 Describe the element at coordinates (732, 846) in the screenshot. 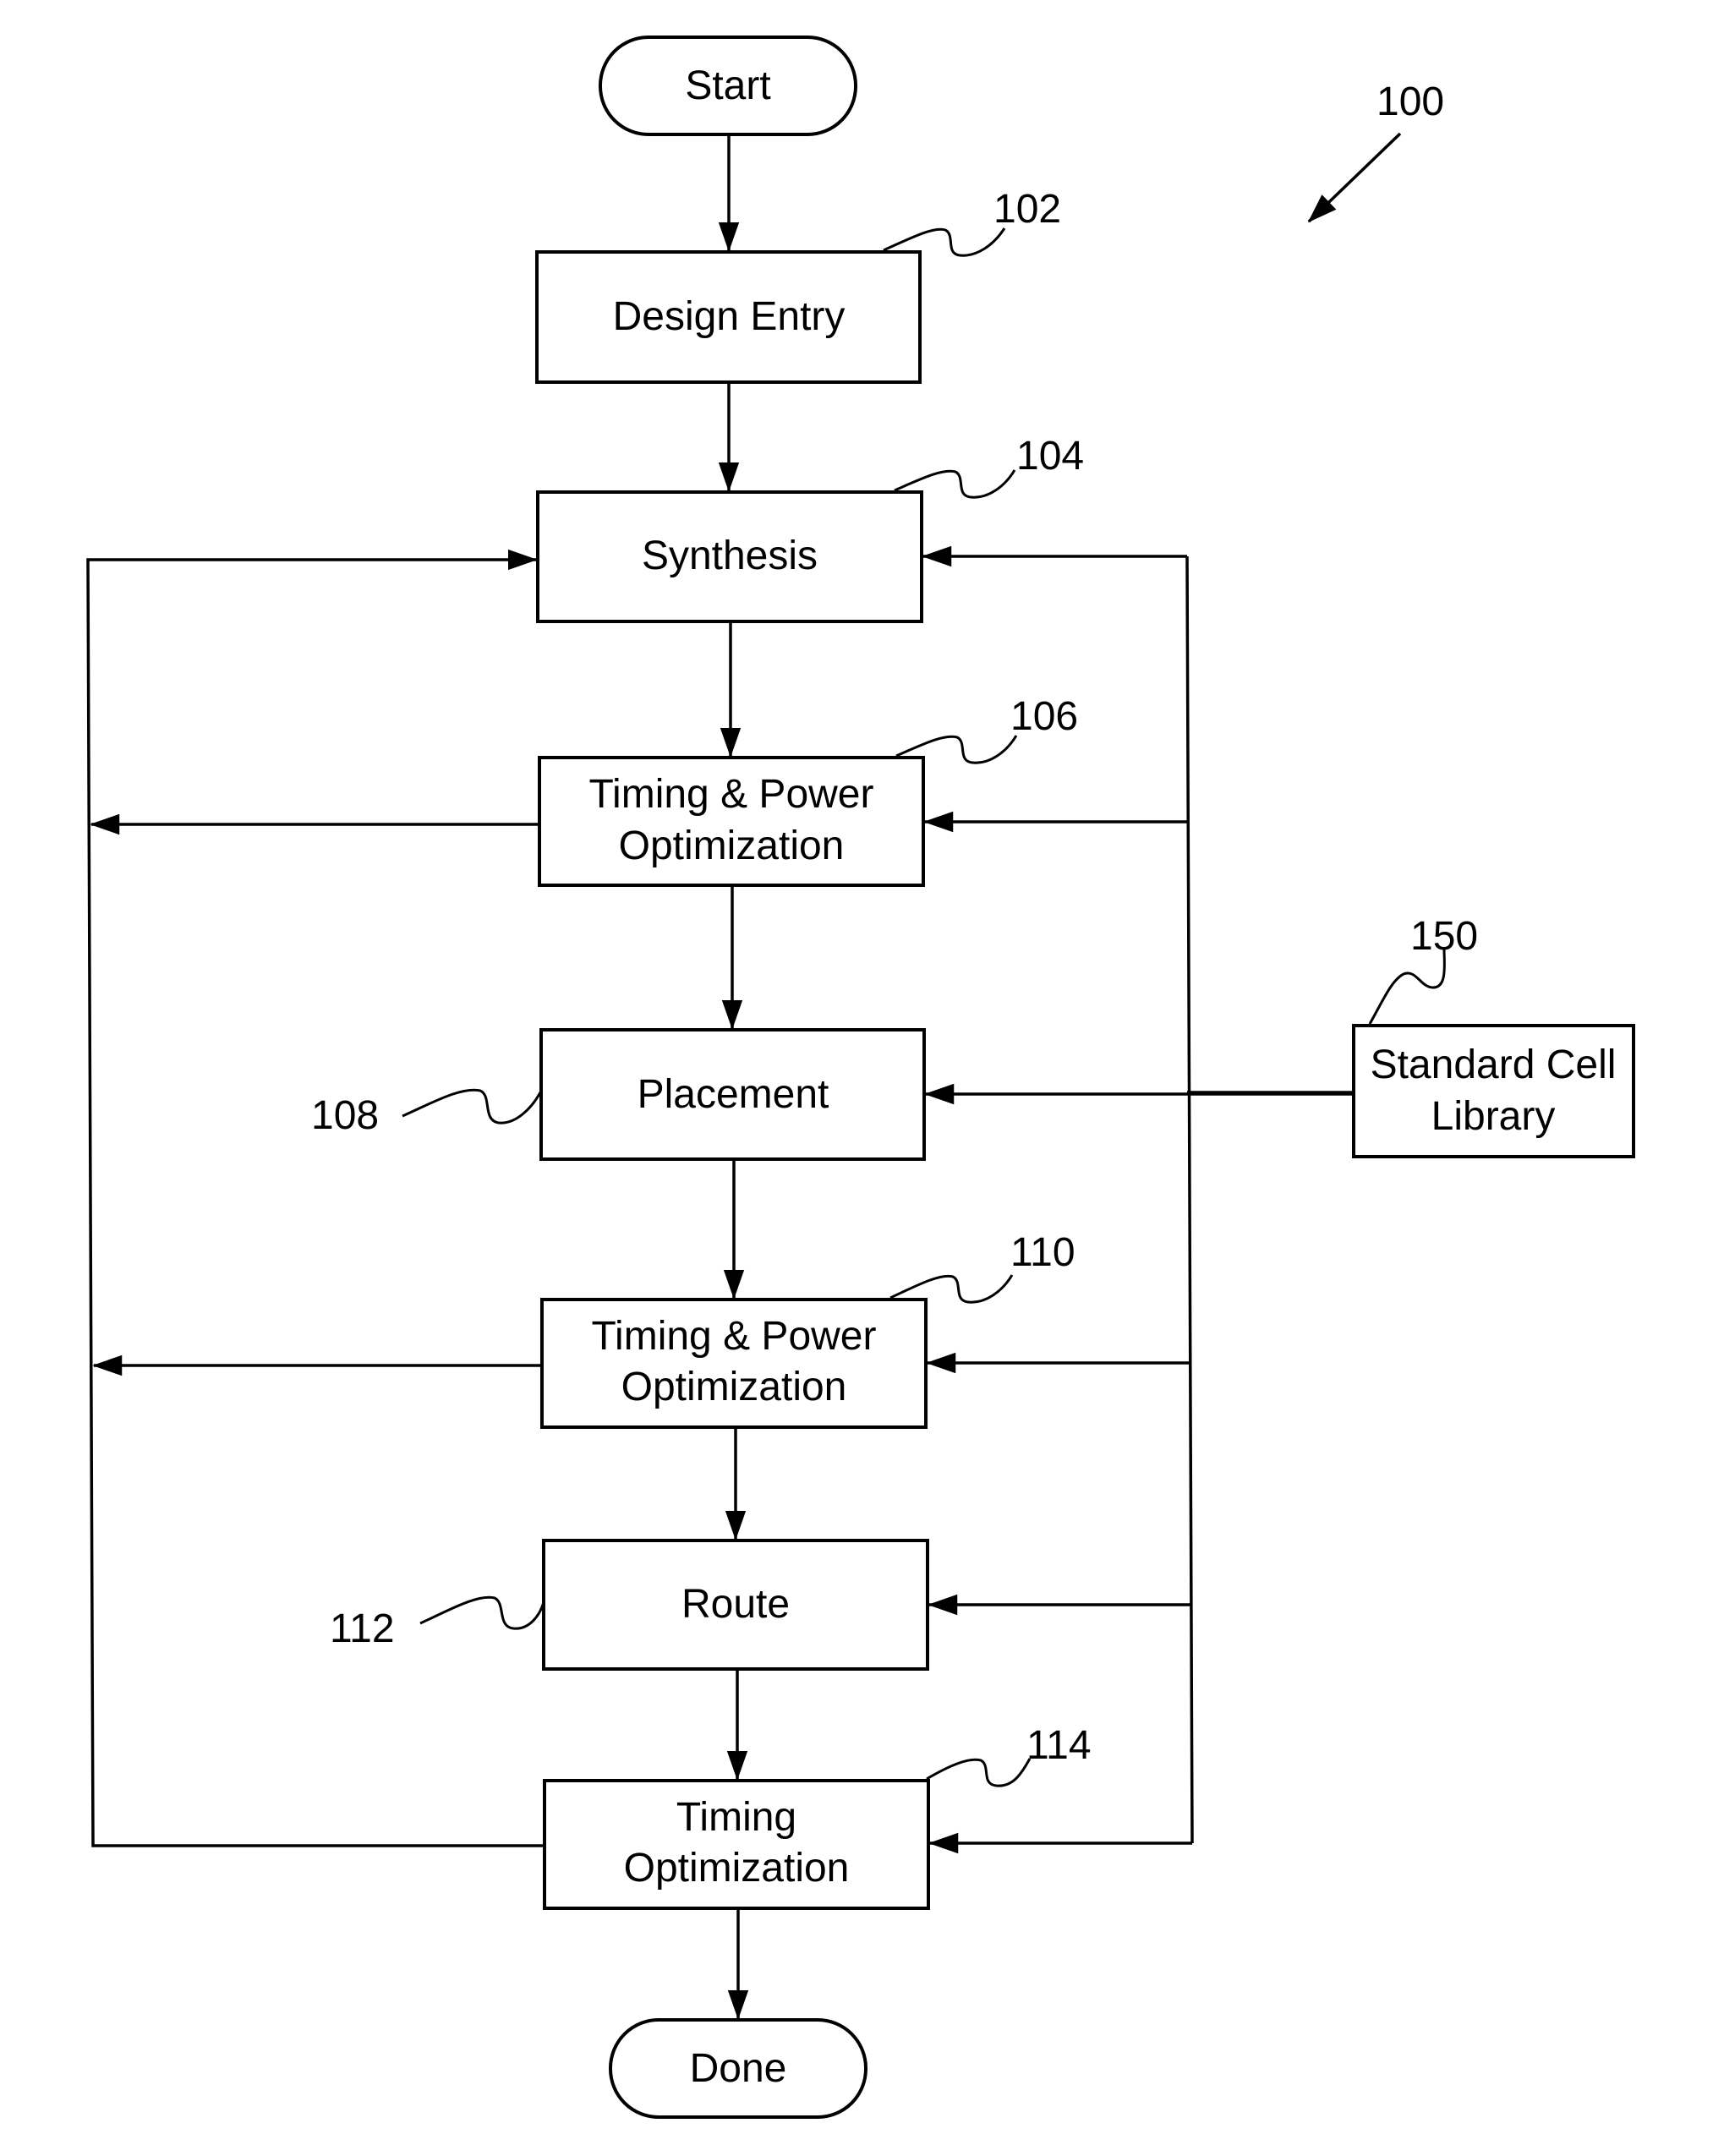

I see `timing-power-opt-1-label-line2: Optimization` at that location.